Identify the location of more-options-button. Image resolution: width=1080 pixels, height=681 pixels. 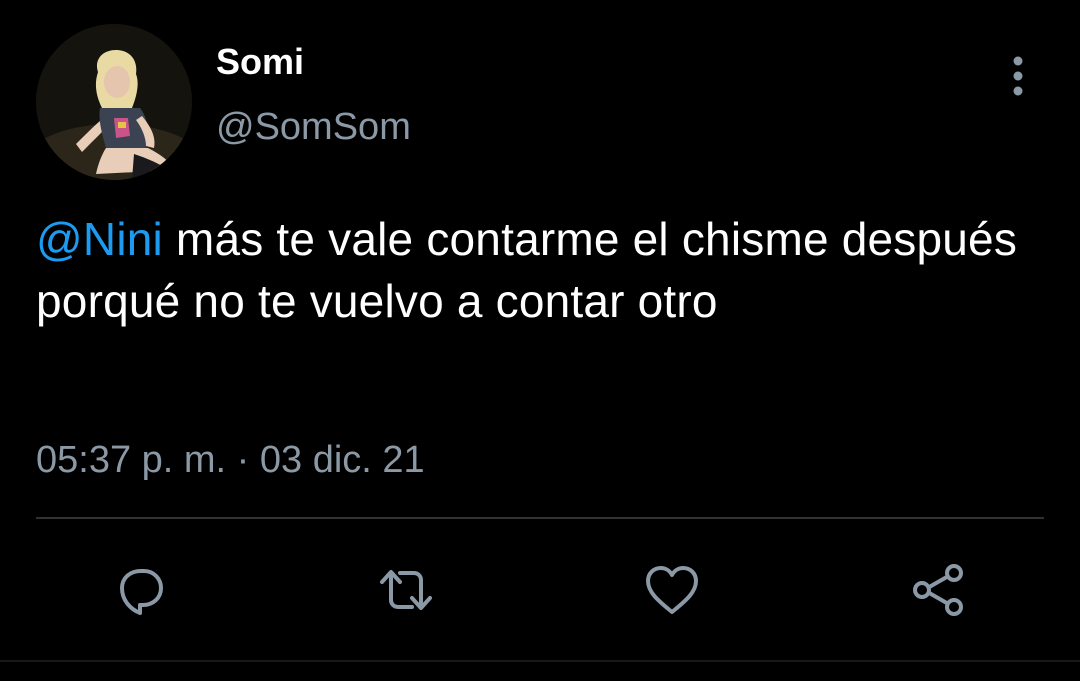
(1018, 76).